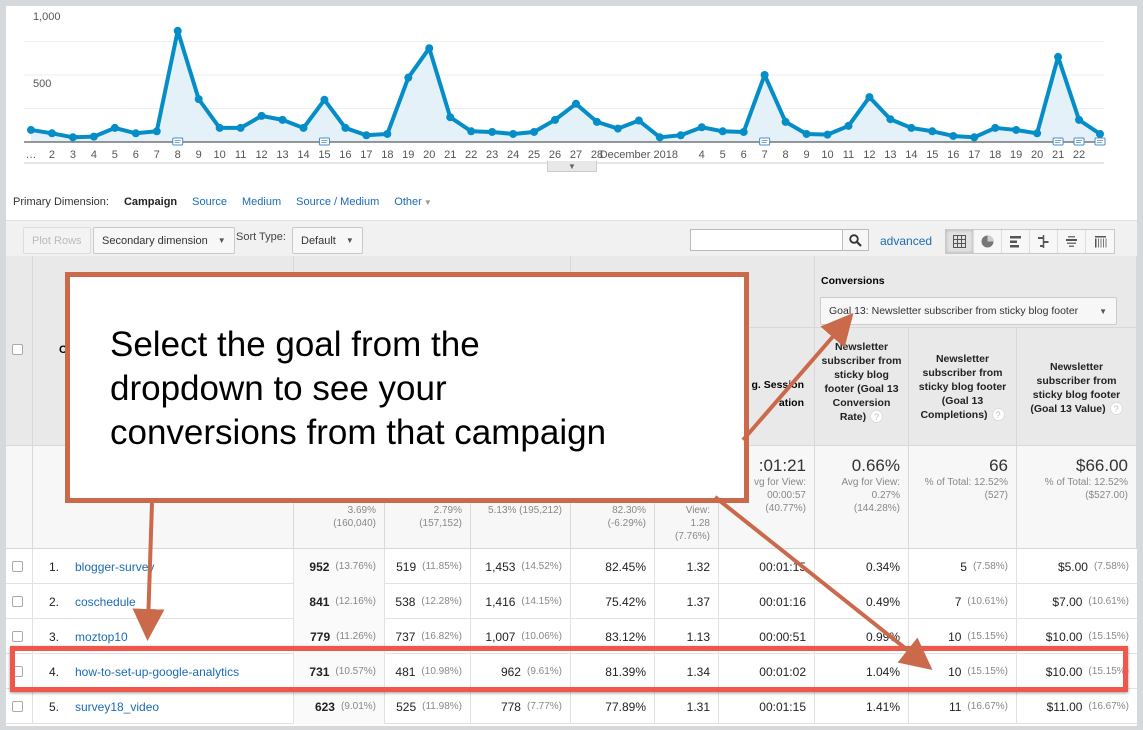 The image size is (1143, 730). Describe the element at coordinates (702, 155) in the screenshot. I see `x-tick-label: 4` at that location.